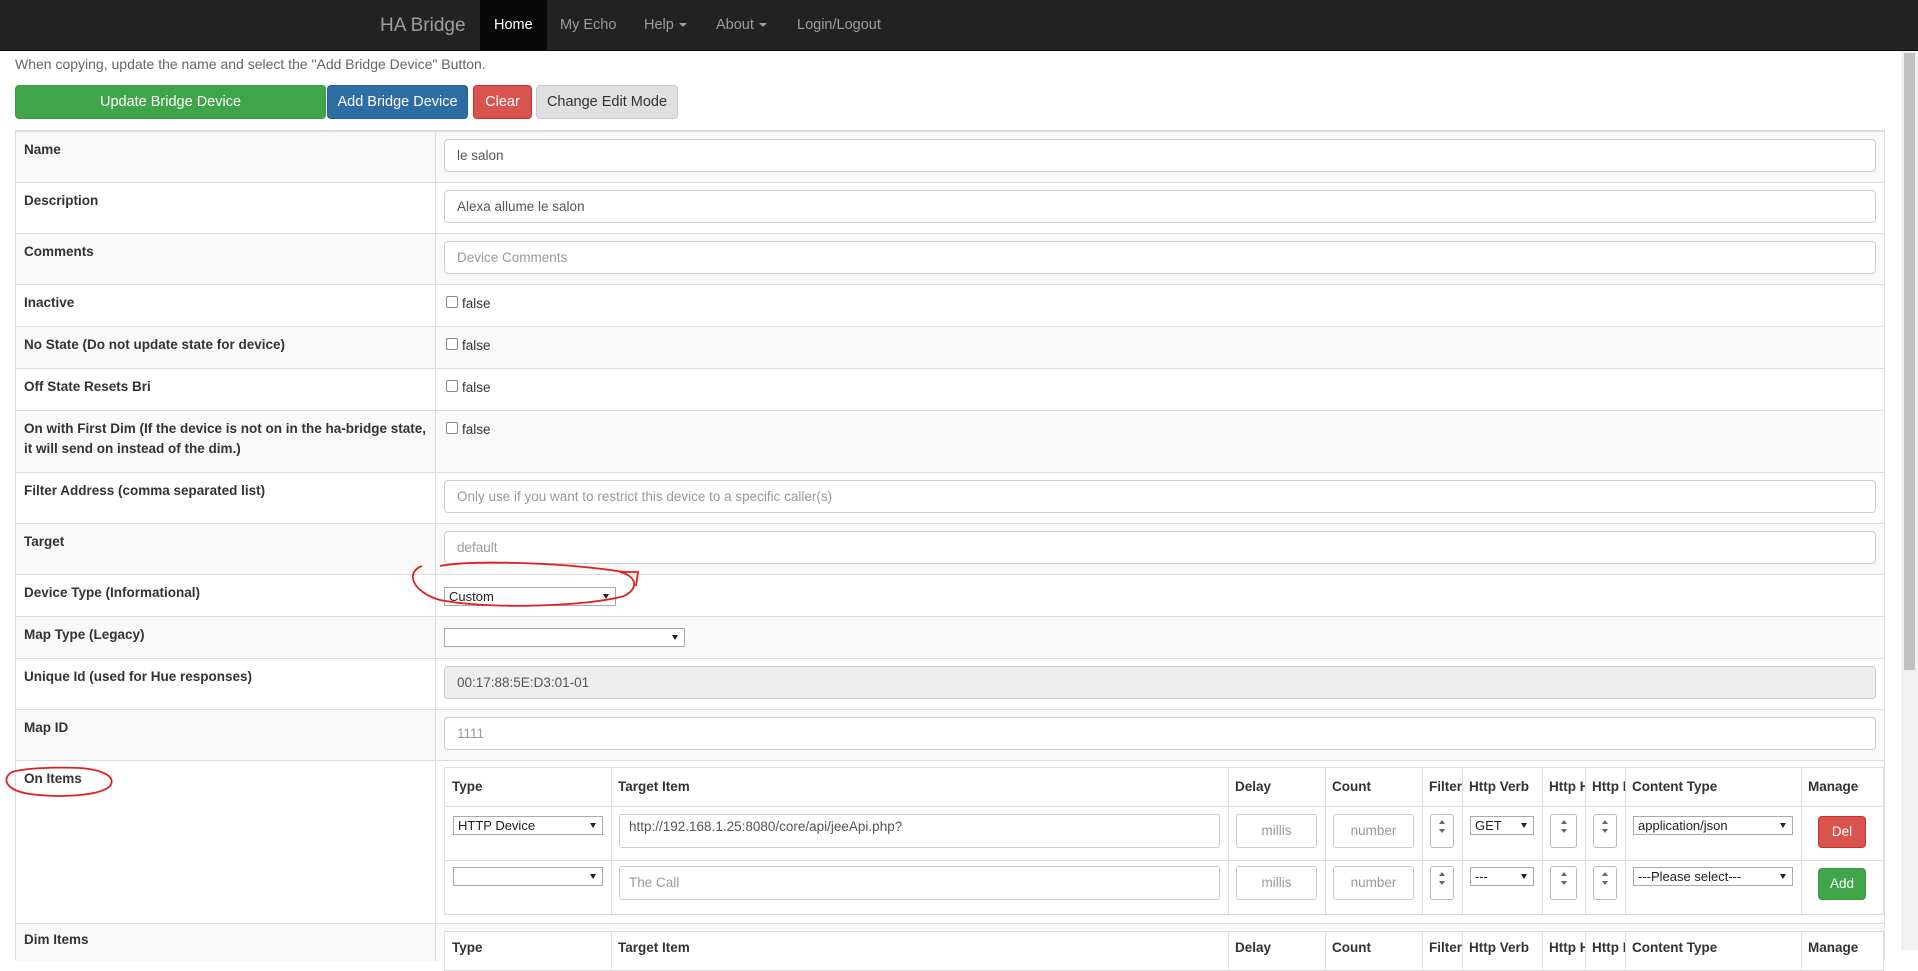  Describe the element at coordinates (741, 25) in the screenshot. I see `nav-about: About` at that location.